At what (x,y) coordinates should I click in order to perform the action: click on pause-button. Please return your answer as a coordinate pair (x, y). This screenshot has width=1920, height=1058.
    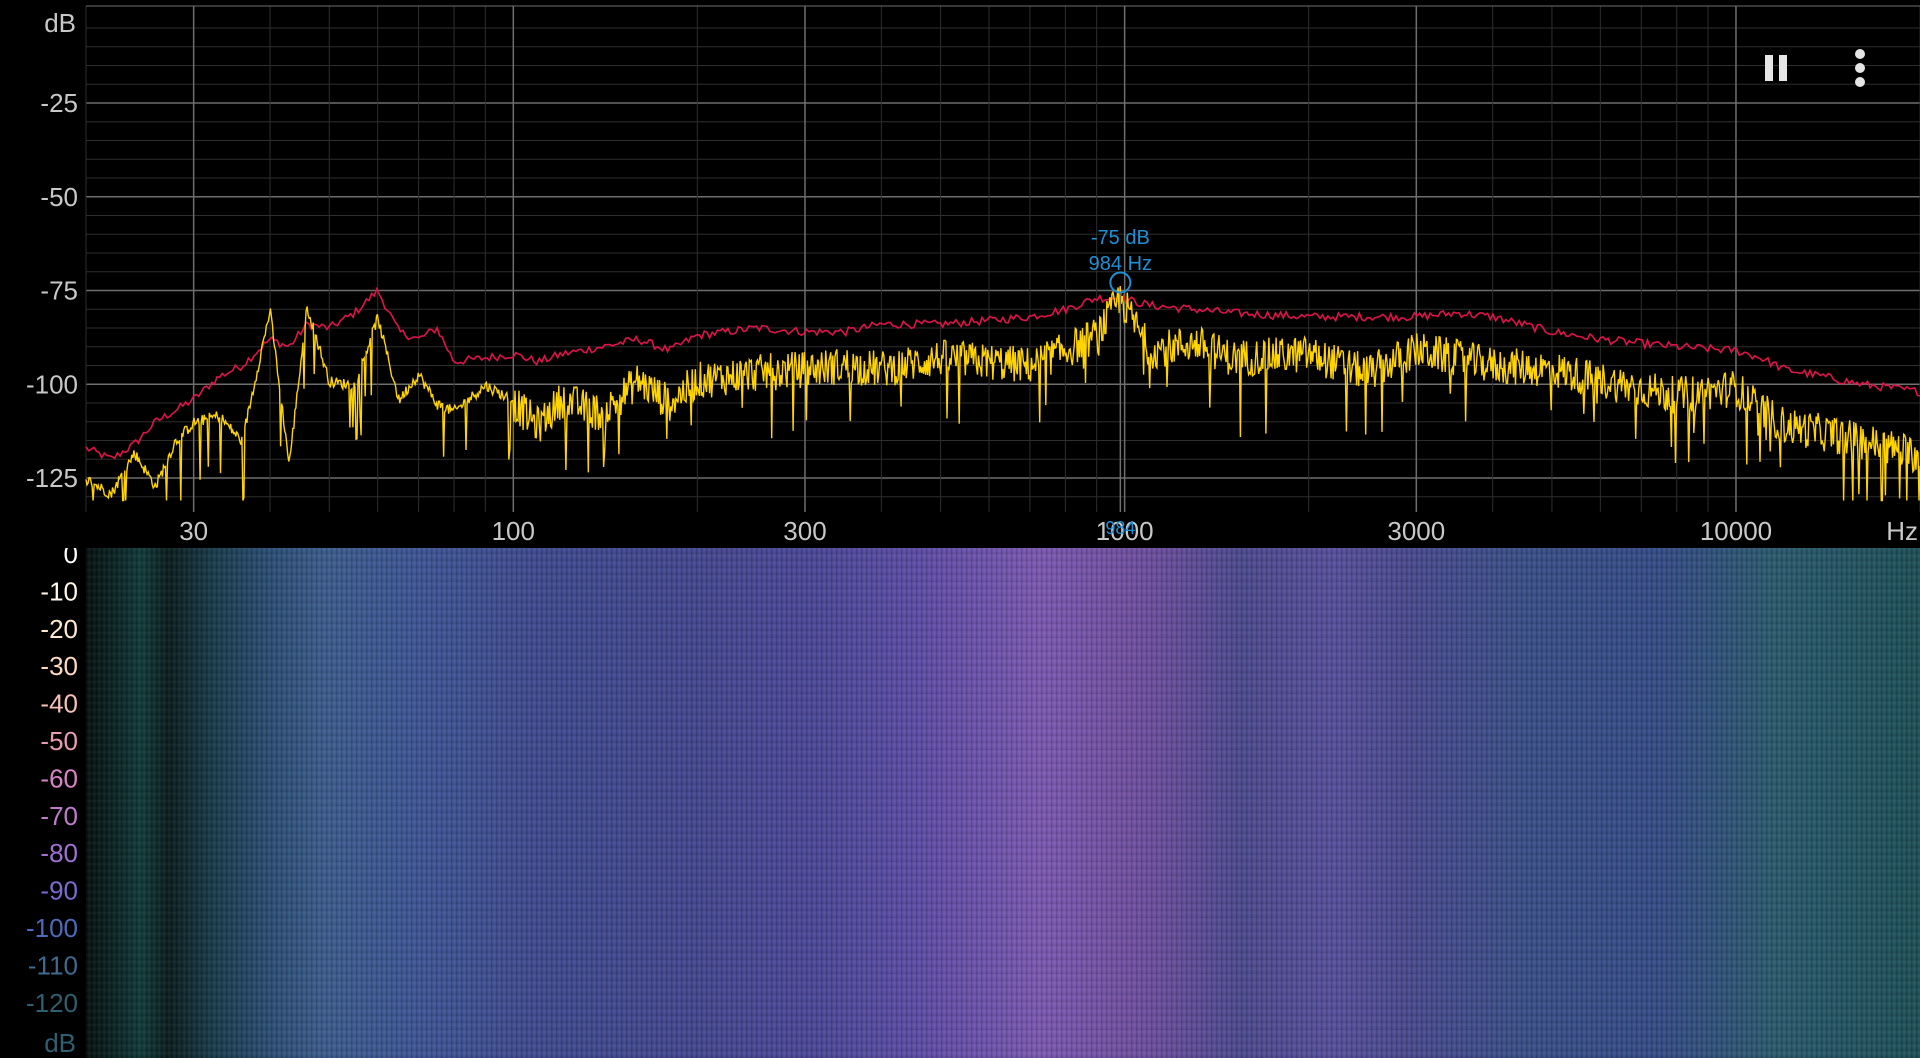
    Looking at the image, I should click on (1776, 68).